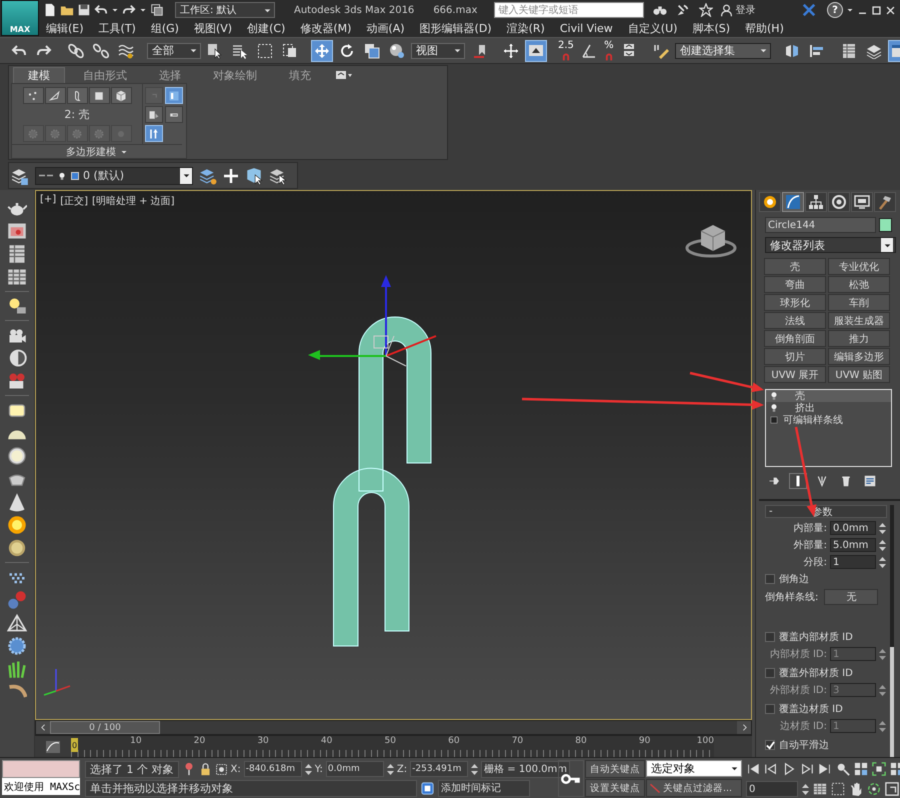  I want to click on coordinate-field: 0.0mm, so click(355, 769).